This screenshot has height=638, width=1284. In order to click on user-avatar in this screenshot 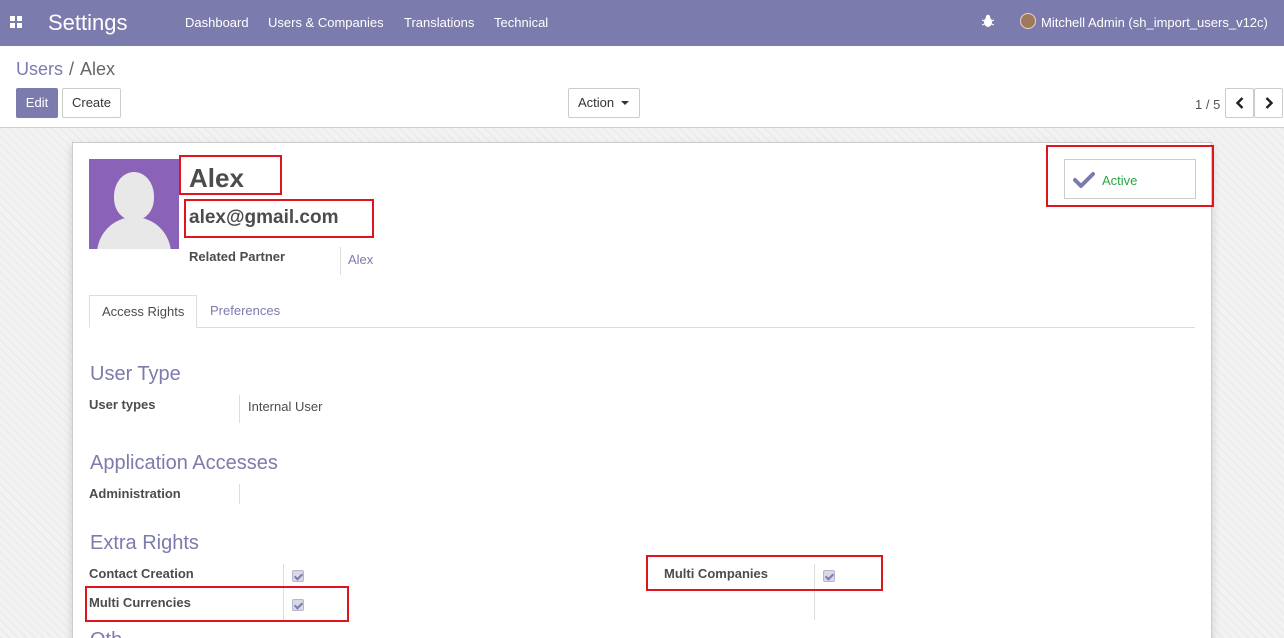, I will do `click(1028, 21)`.